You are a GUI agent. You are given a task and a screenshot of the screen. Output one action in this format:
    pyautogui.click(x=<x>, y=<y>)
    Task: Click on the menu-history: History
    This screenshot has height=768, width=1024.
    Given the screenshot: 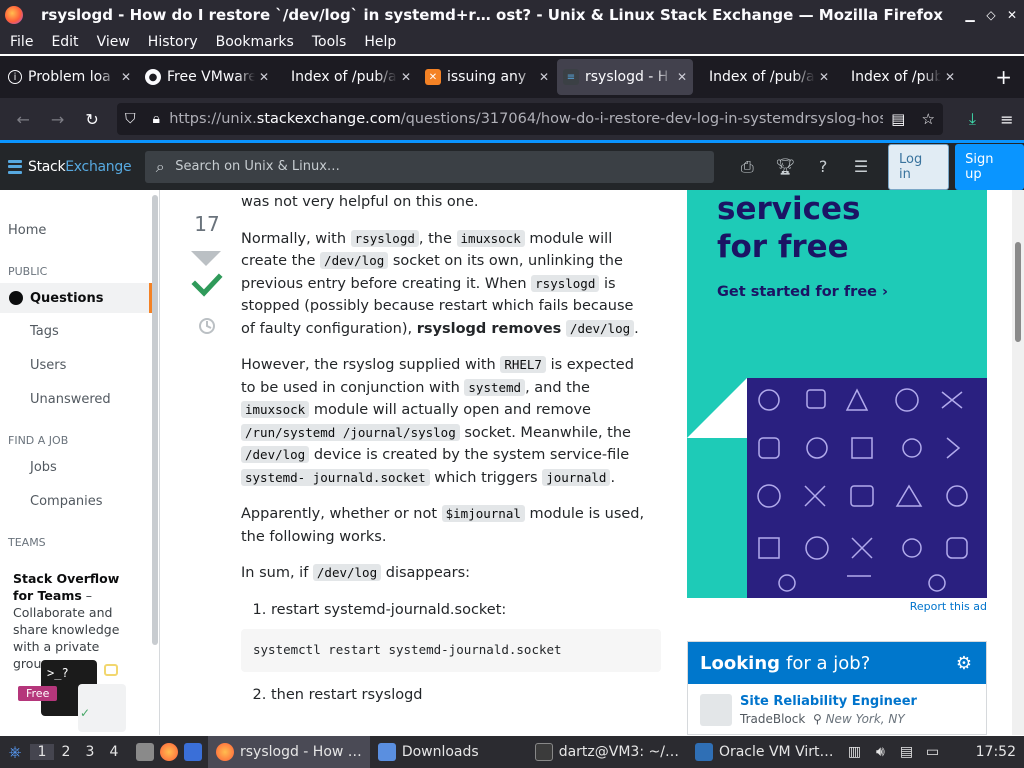 What is the action you would take?
    pyautogui.click(x=173, y=42)
    